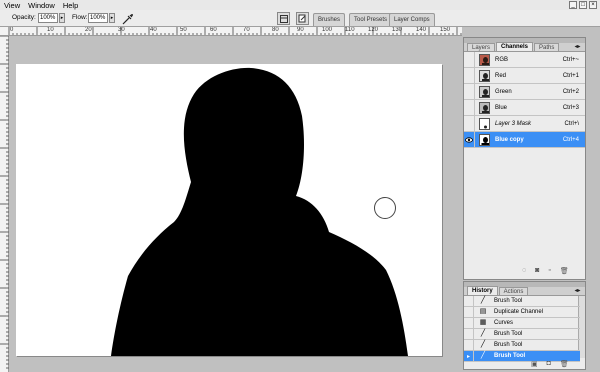  I want to click on history-footer: ▣ ◘ 🗑, so click(550, 364).